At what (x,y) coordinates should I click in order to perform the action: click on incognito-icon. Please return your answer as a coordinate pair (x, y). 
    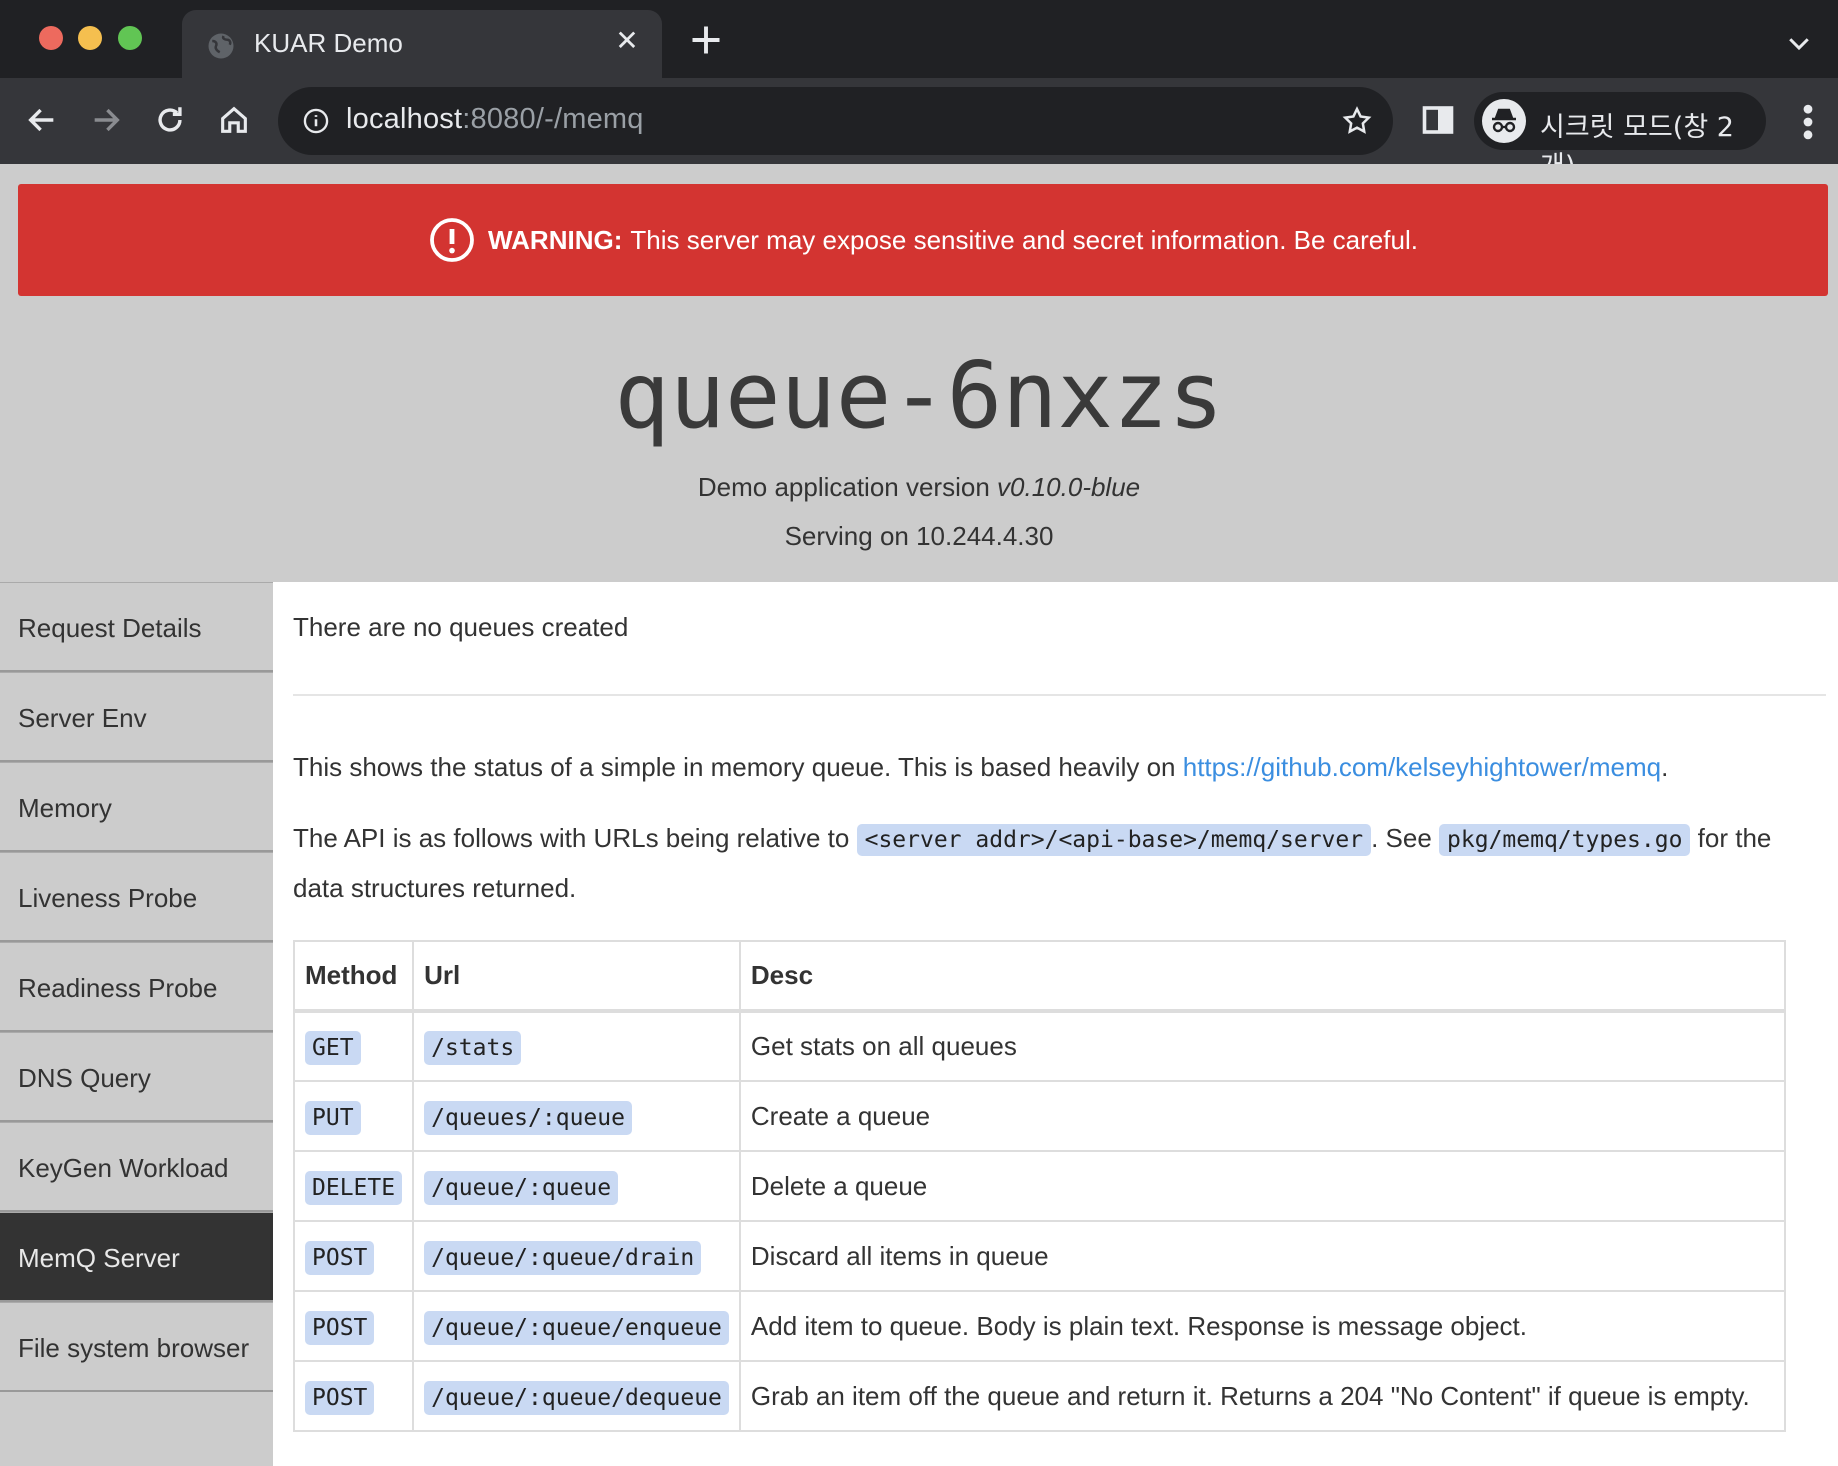
    Looking at the image, I should click on (1504, 121).